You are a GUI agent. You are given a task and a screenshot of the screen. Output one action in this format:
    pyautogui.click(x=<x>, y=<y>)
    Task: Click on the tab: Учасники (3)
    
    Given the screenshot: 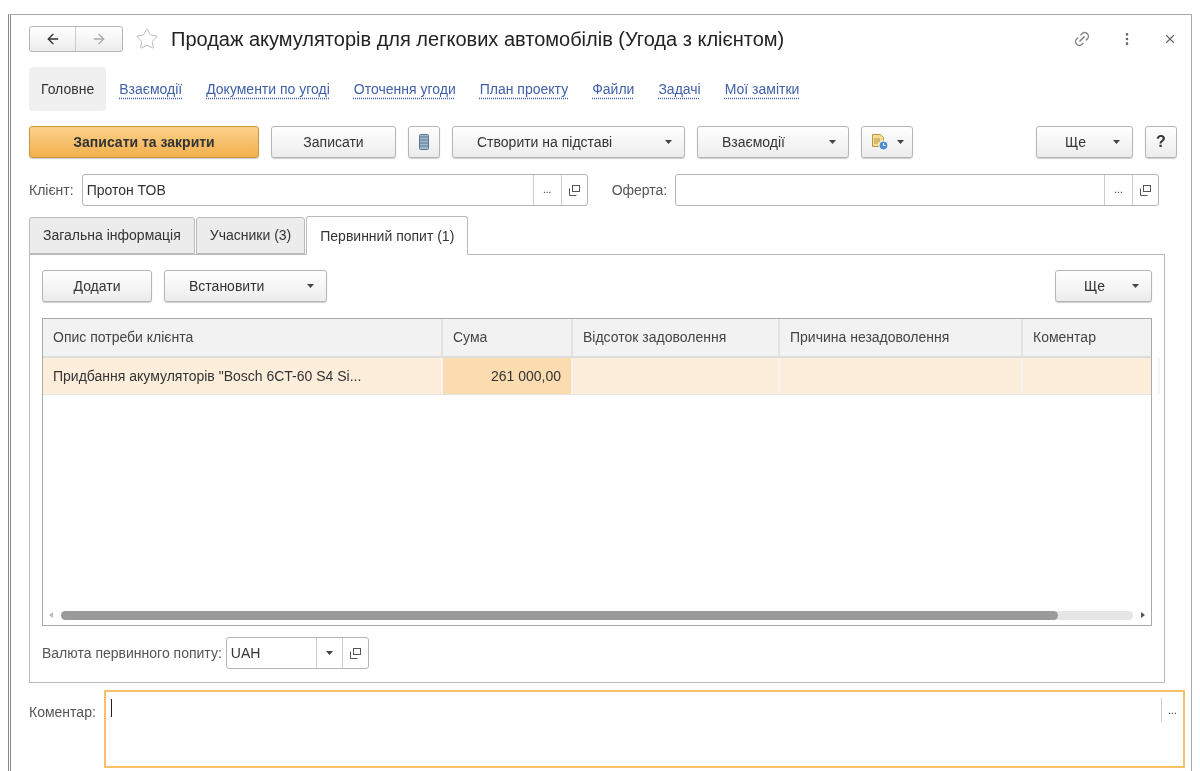 What is the action you would take?
    pyautogui.click(x=250, y=235)
    